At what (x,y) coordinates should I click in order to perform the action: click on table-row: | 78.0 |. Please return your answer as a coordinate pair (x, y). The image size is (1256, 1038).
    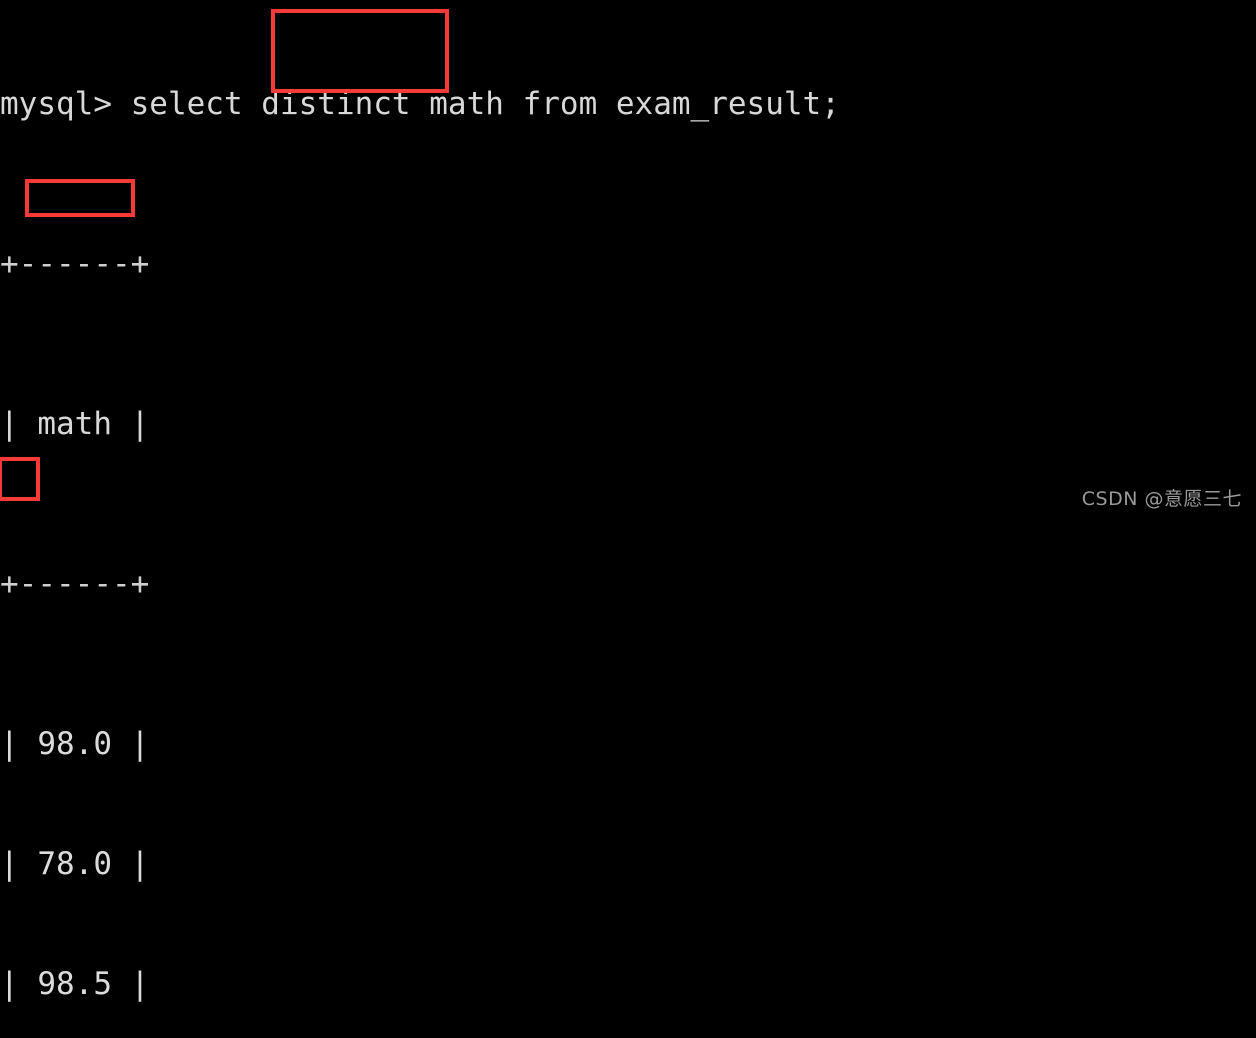
    Looking at the image, I should click on (75, 864).